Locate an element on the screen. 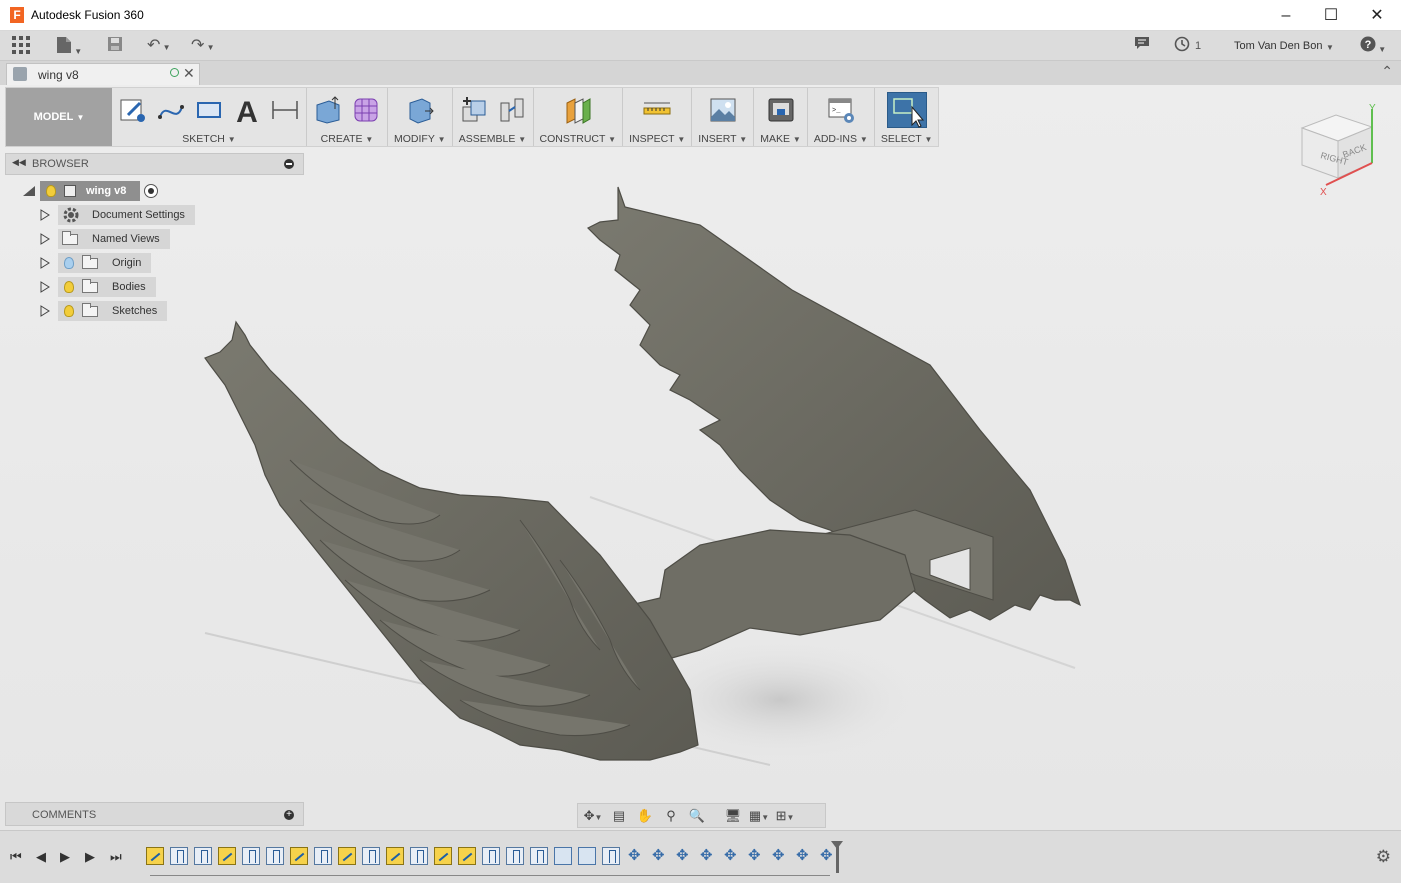 The width and height of the screenshot is (1401, 883). view-cube: RIGHT BACK Y X is located at coordinates (1343, 150).